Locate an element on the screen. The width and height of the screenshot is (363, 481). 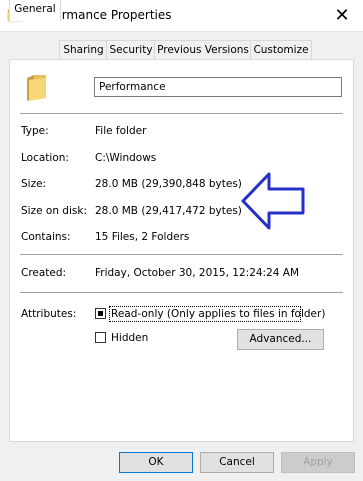
contains-value: 15 Files, 2 Folders is located at coordinates (142, 237).